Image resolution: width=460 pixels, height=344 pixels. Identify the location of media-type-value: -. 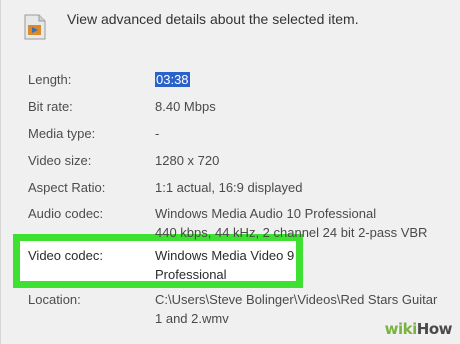
(157, 133).